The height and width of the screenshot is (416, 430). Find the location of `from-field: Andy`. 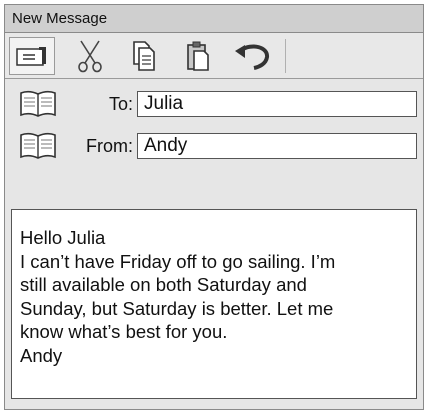

from-field: Andy is located at coordinates (277, 146).